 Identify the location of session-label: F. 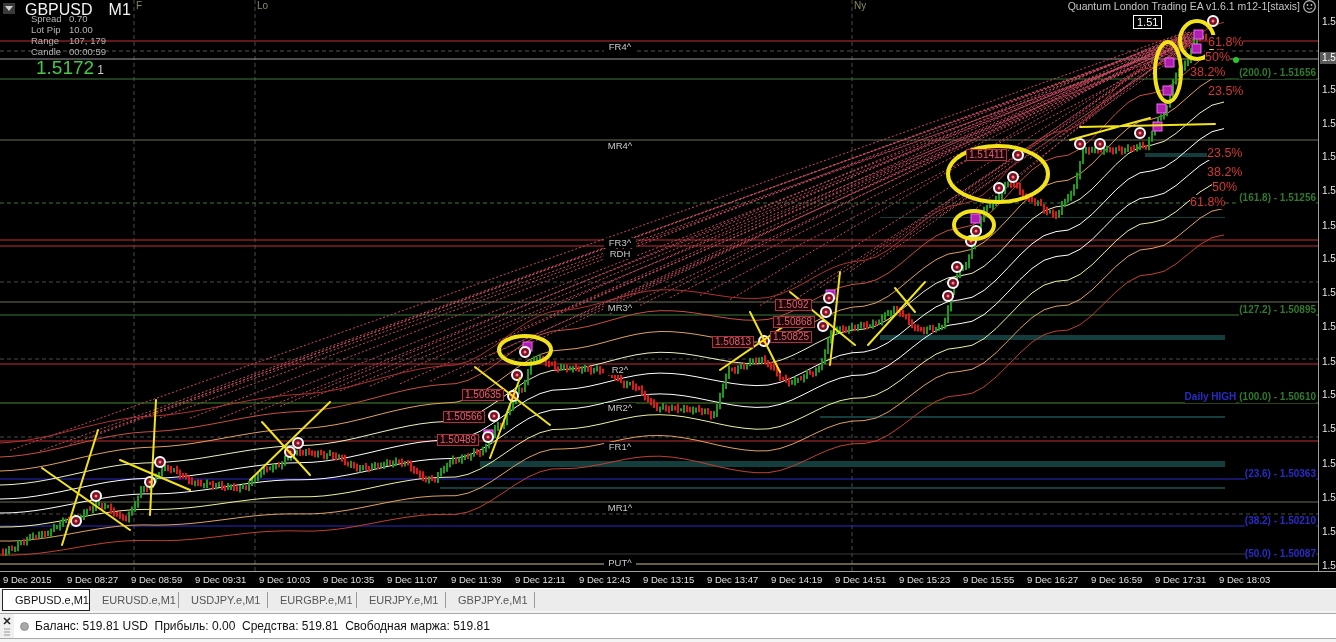
(139, 5).